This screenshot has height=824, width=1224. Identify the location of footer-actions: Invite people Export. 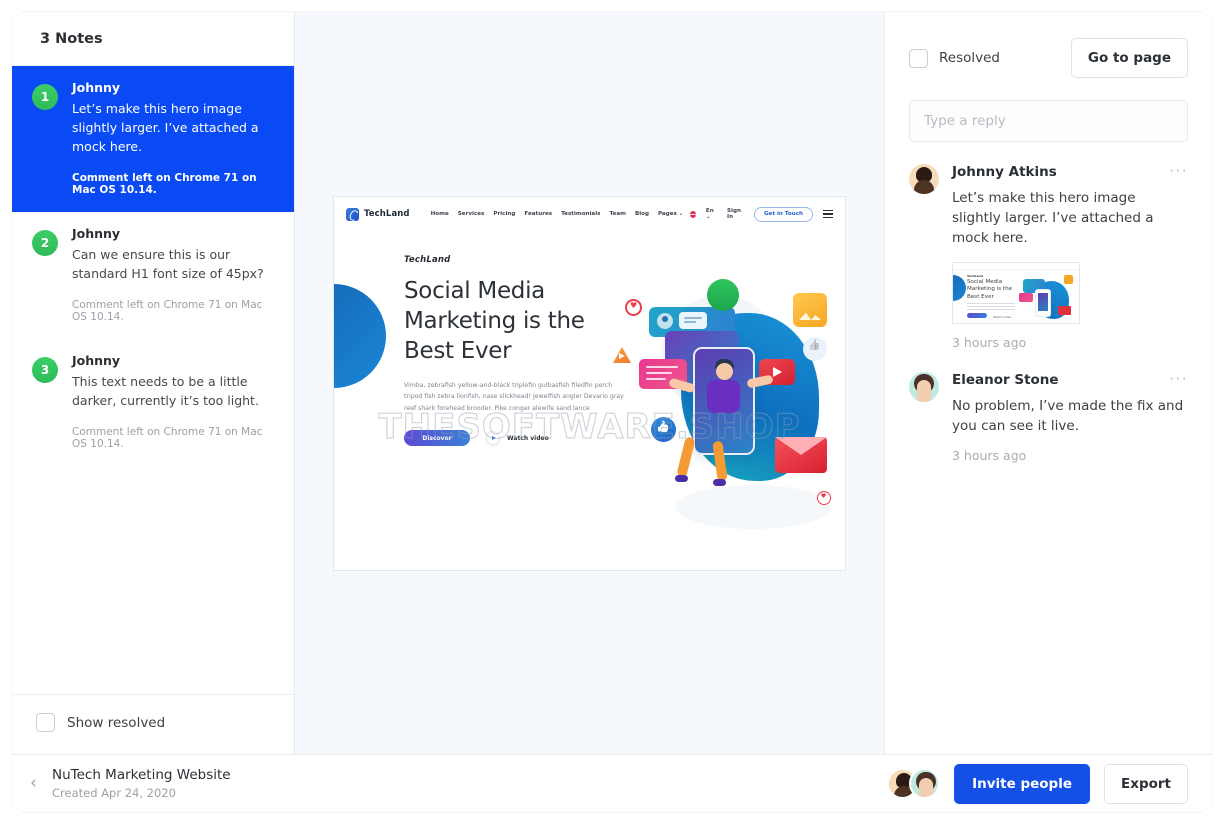
(1037, 783).